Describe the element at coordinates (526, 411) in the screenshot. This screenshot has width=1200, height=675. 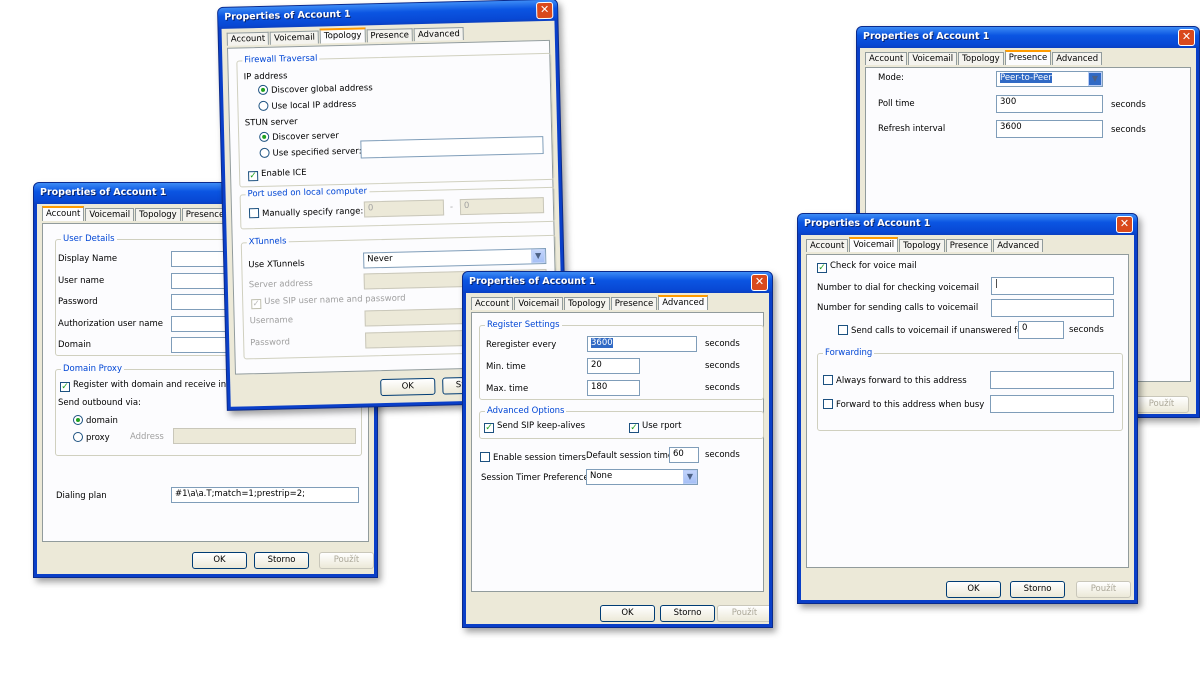
I see `advanced-options-title: Advanced Options` at that location.